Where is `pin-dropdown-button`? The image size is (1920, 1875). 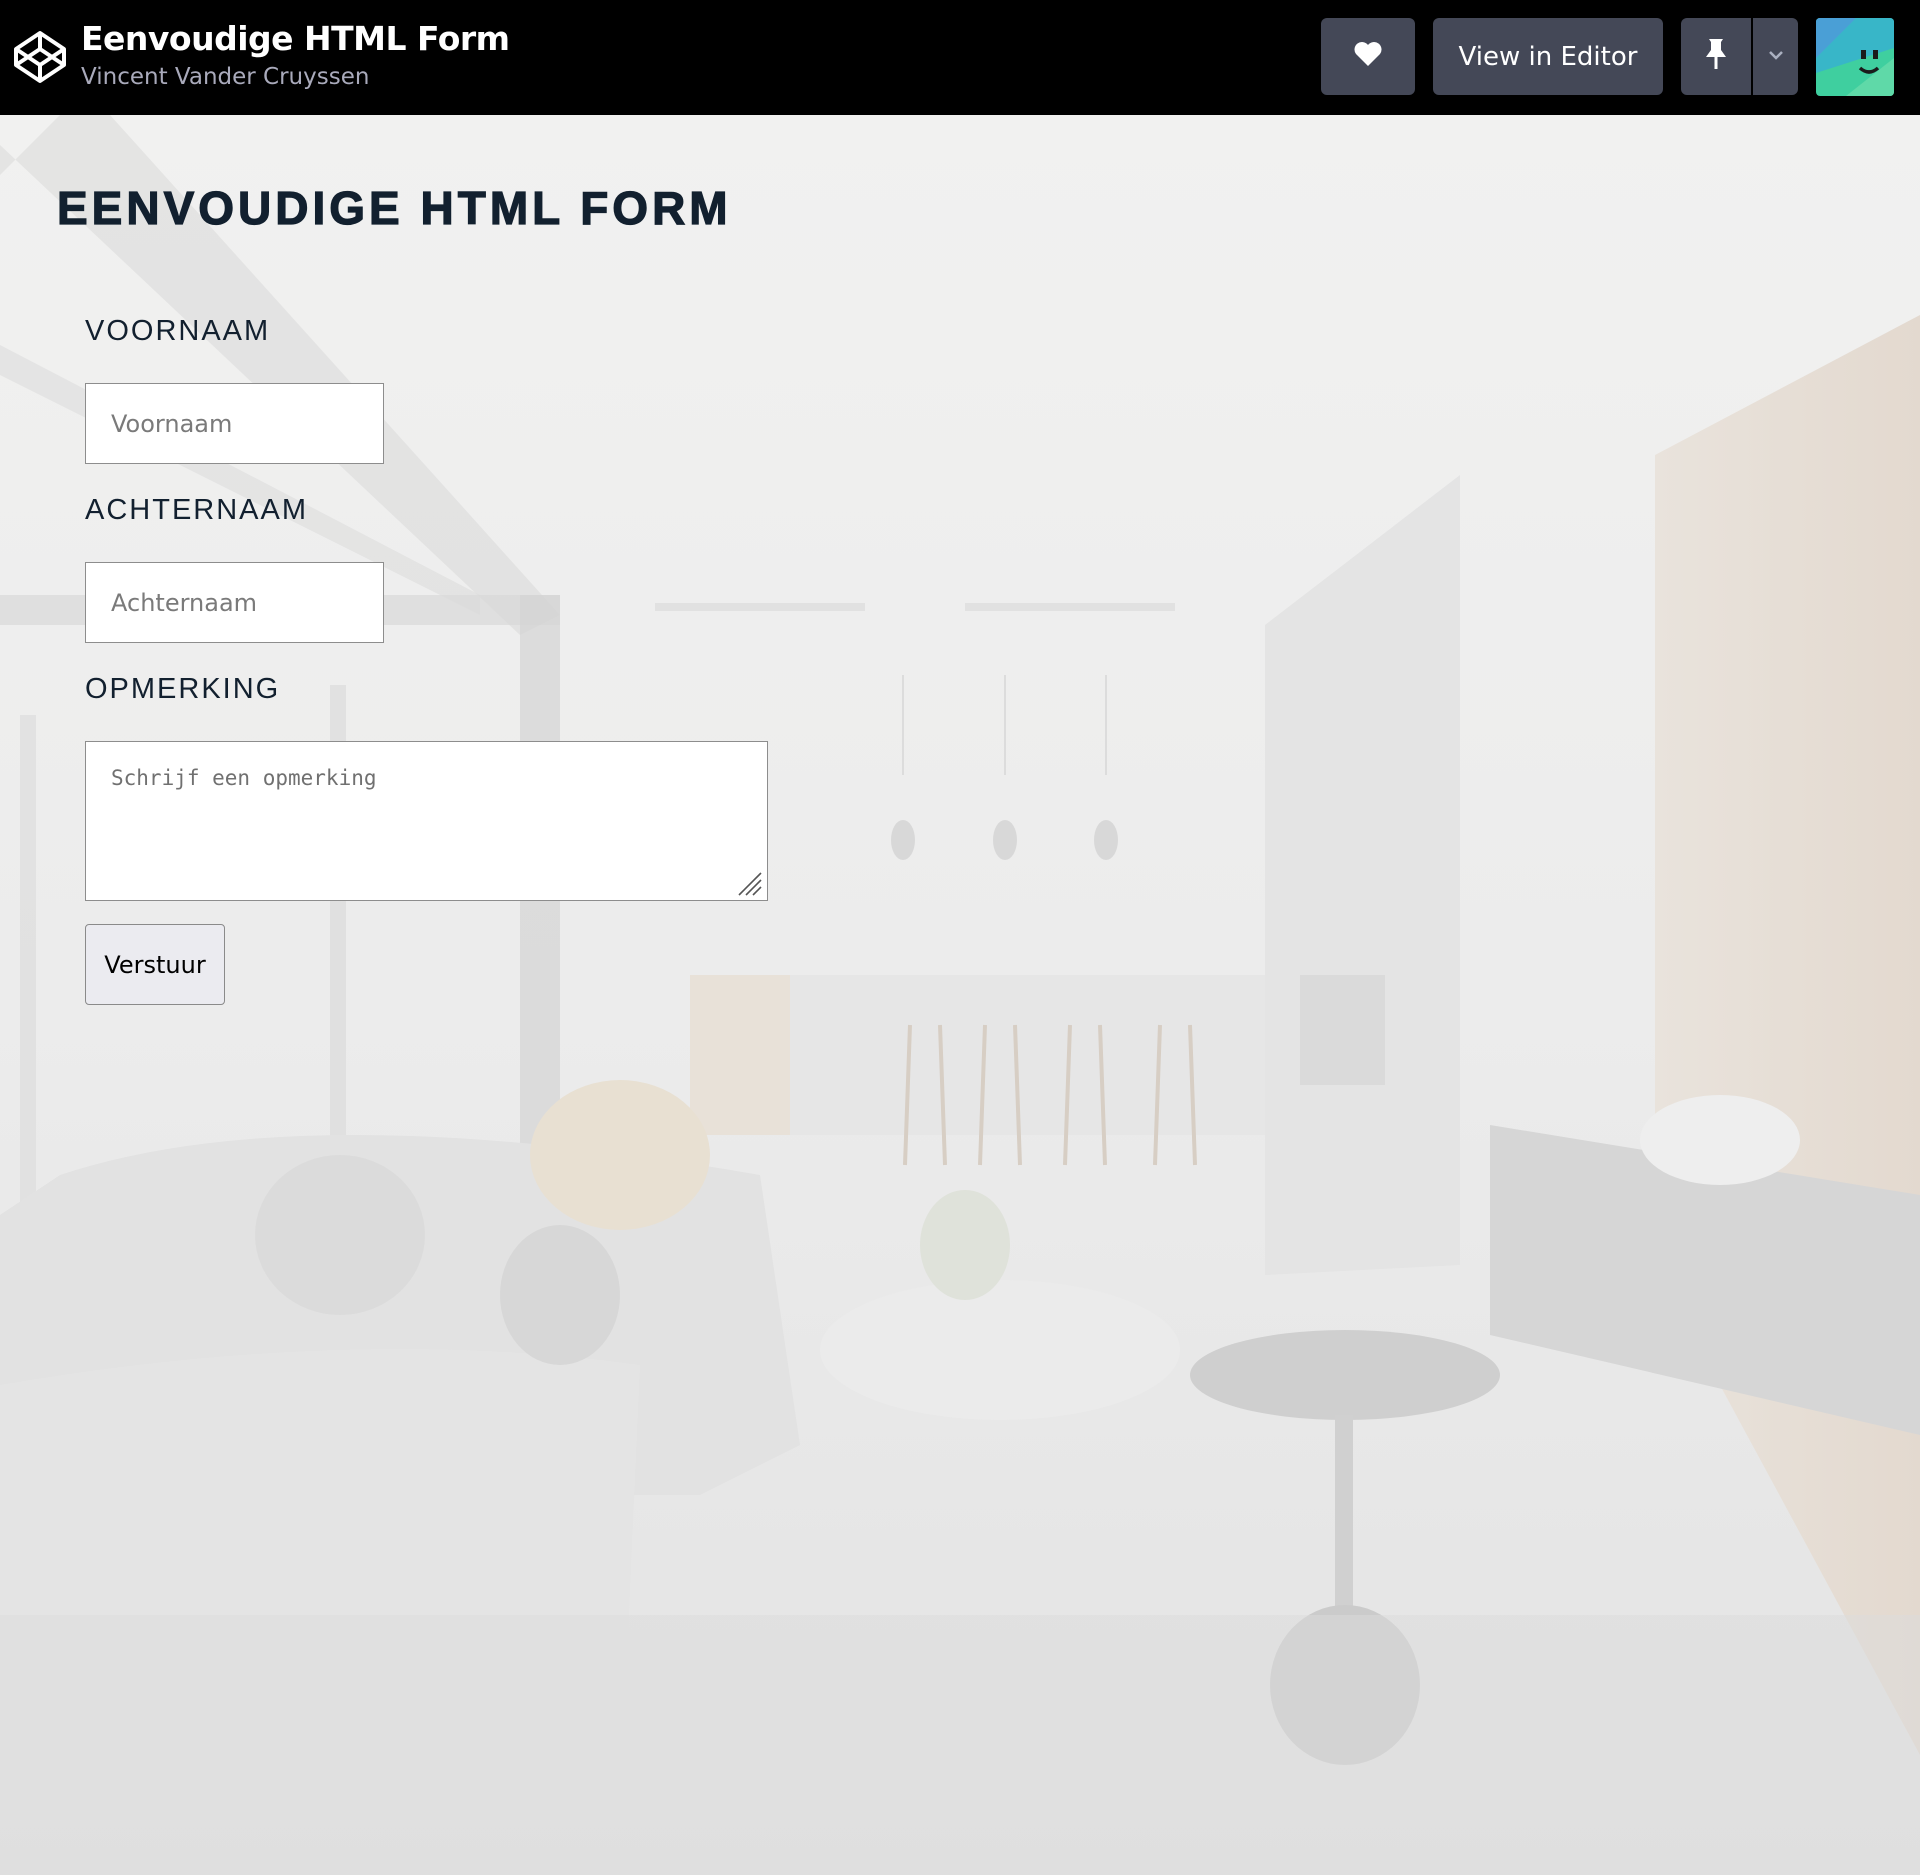
pin-dropdown-button is located at coordinates (1775, 56).